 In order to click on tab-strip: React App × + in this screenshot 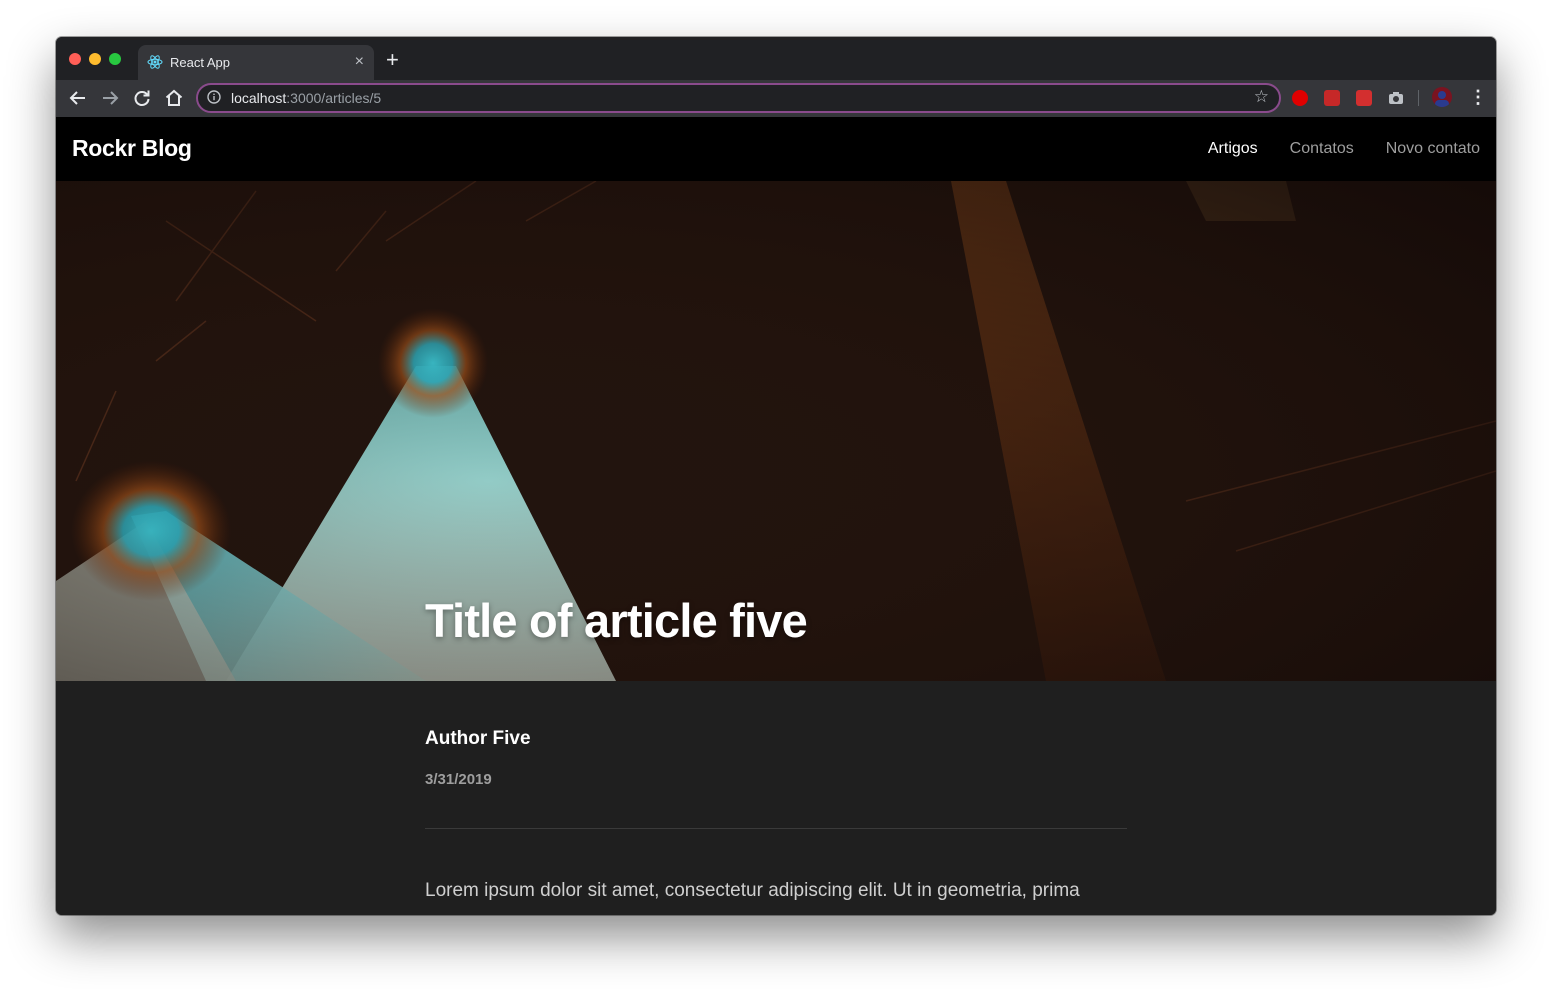, I will do `click(776, 58)`.